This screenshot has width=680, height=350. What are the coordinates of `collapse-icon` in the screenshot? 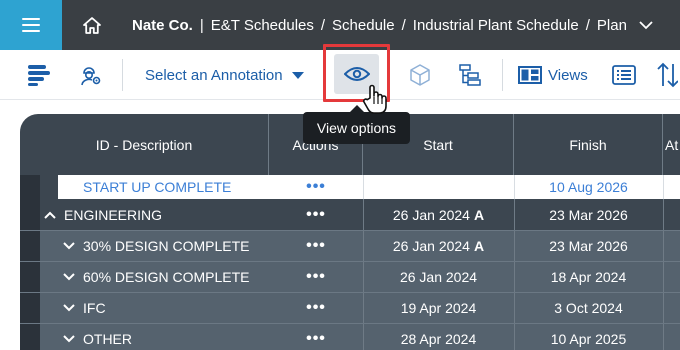 It's located at (50, 215).